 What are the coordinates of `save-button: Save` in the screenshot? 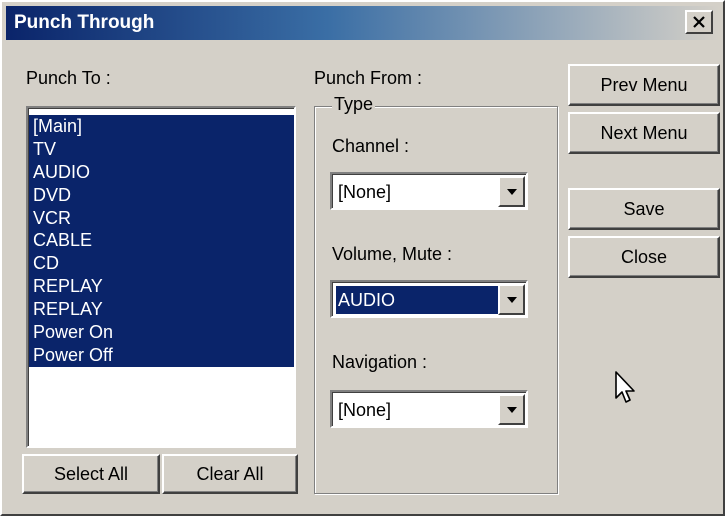 It's located at (644, 209).